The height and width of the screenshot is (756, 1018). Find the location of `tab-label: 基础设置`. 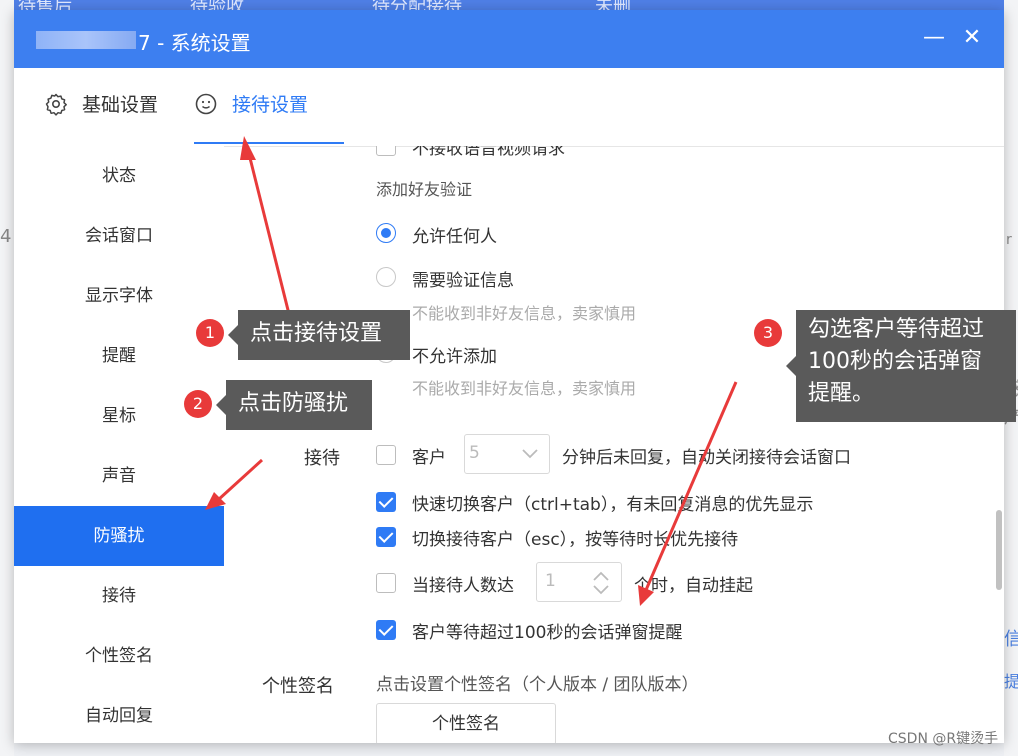

tab-label: 基础设置 is located at coordinates (120, 105).